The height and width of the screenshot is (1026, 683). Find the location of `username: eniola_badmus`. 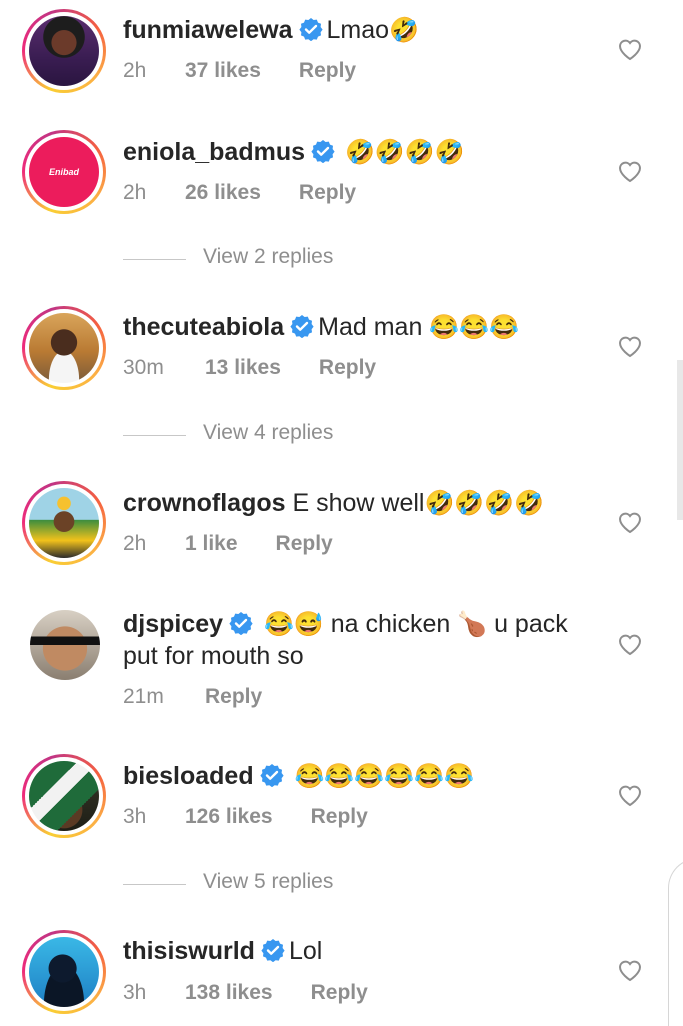

username: eniola_badmus is located at coordinates (214, 152).